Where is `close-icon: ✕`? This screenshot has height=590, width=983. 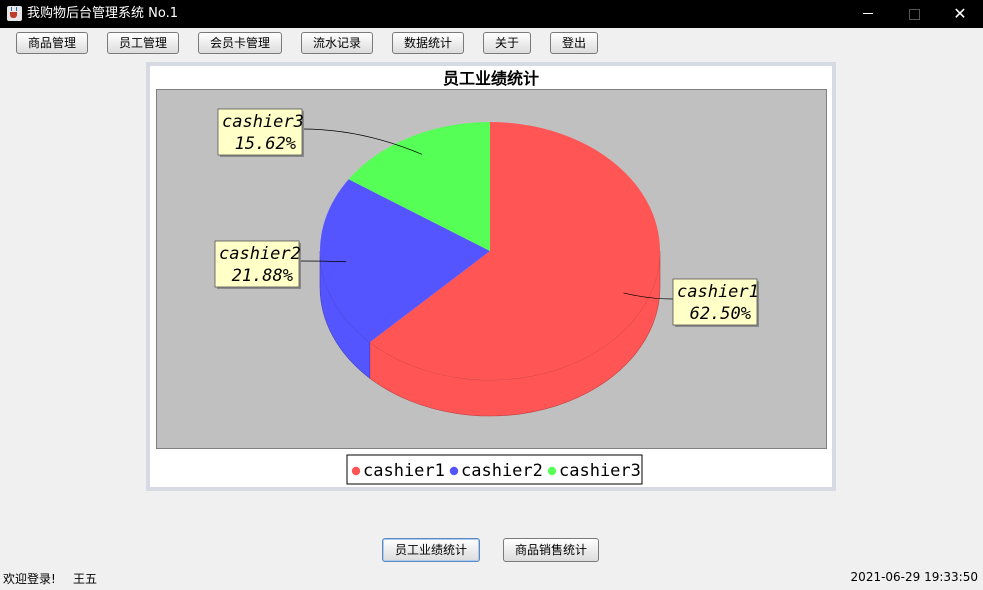 close-icon: ✕ is located at coordinates (960, 13).